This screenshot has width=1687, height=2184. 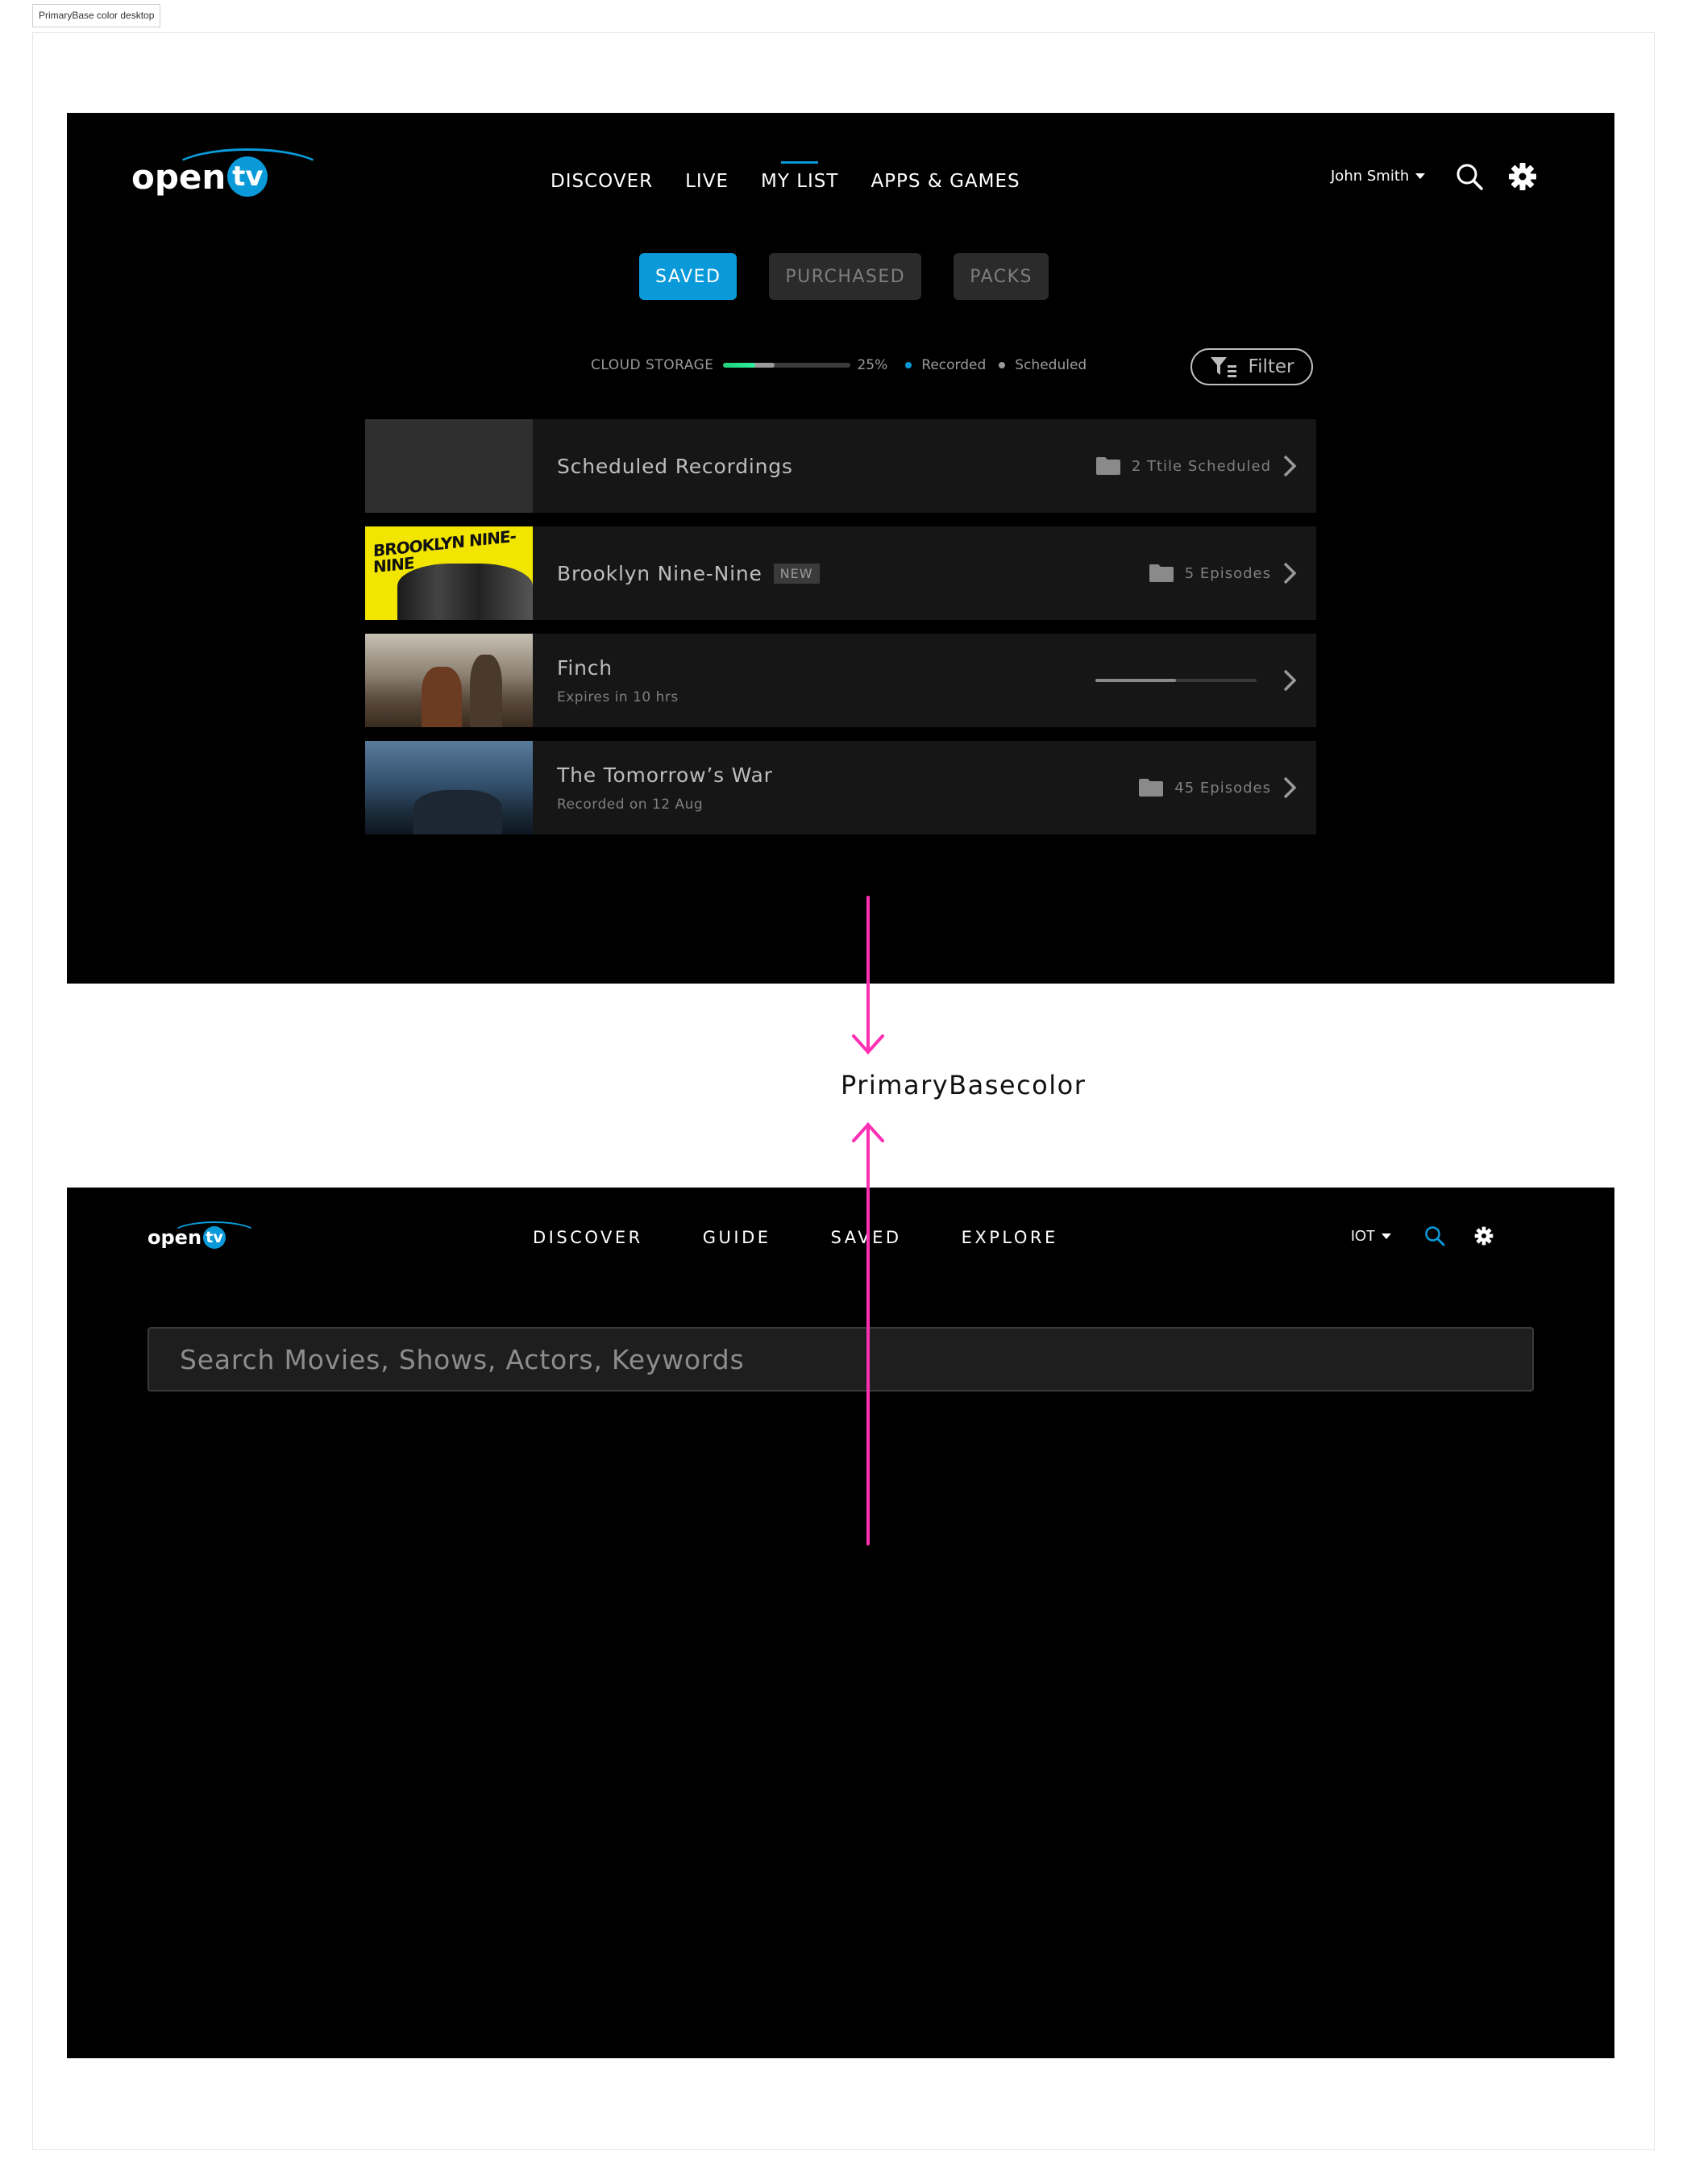 What do you see at coordinates (1223, 367) in the screenshot?
I see `filter-icon` at bounding box center [1223, 367].